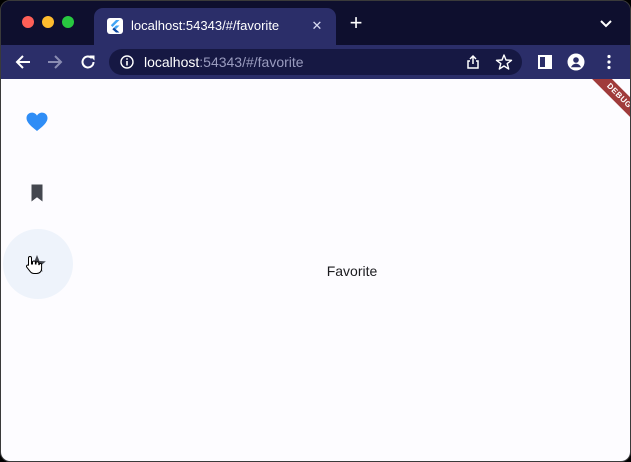 This screenshot has width=631, height=462. Describe the element at coordinates (48, 22) in the screenshot. I see `minimize-window-button` at that location.